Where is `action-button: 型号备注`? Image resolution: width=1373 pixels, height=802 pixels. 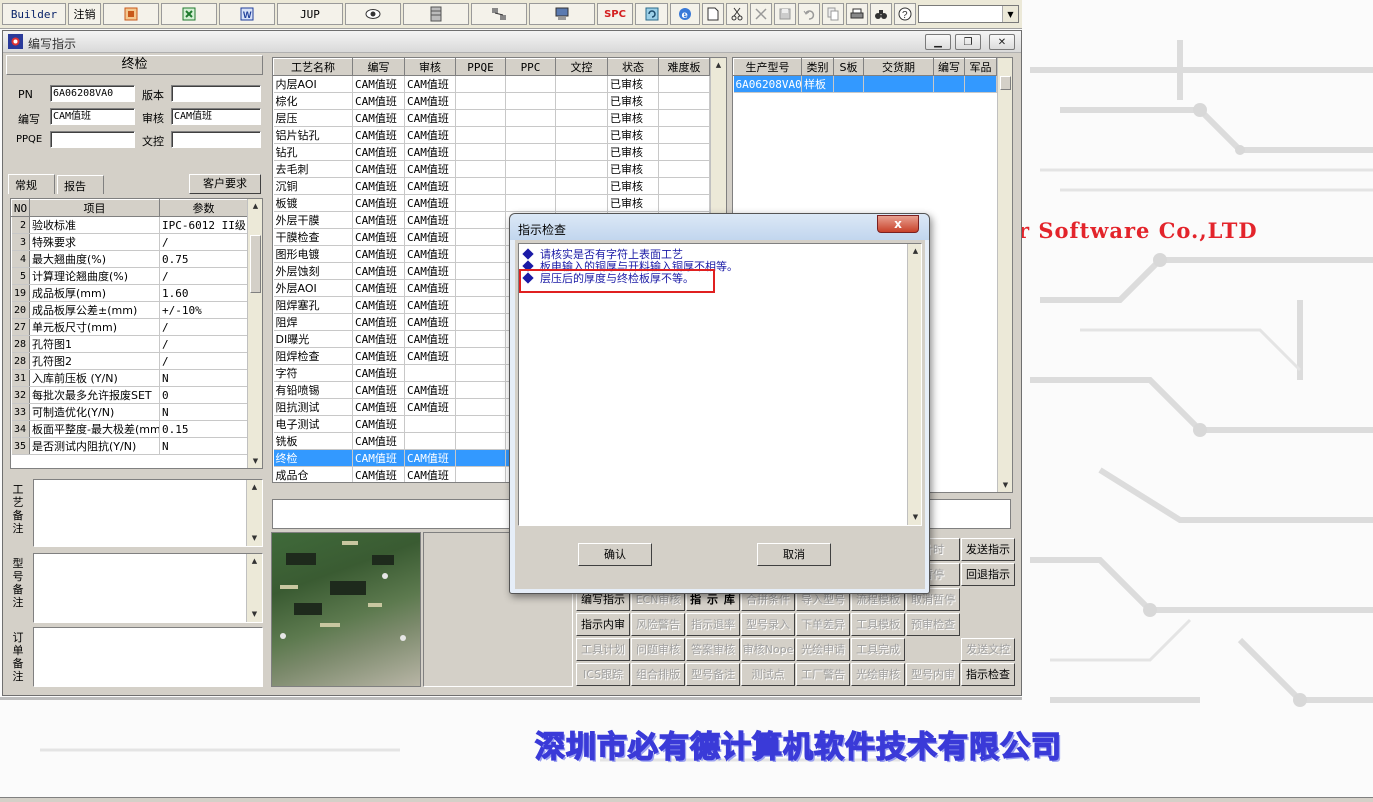
action-button: 型号备注 is located at coordinates (713, 674).